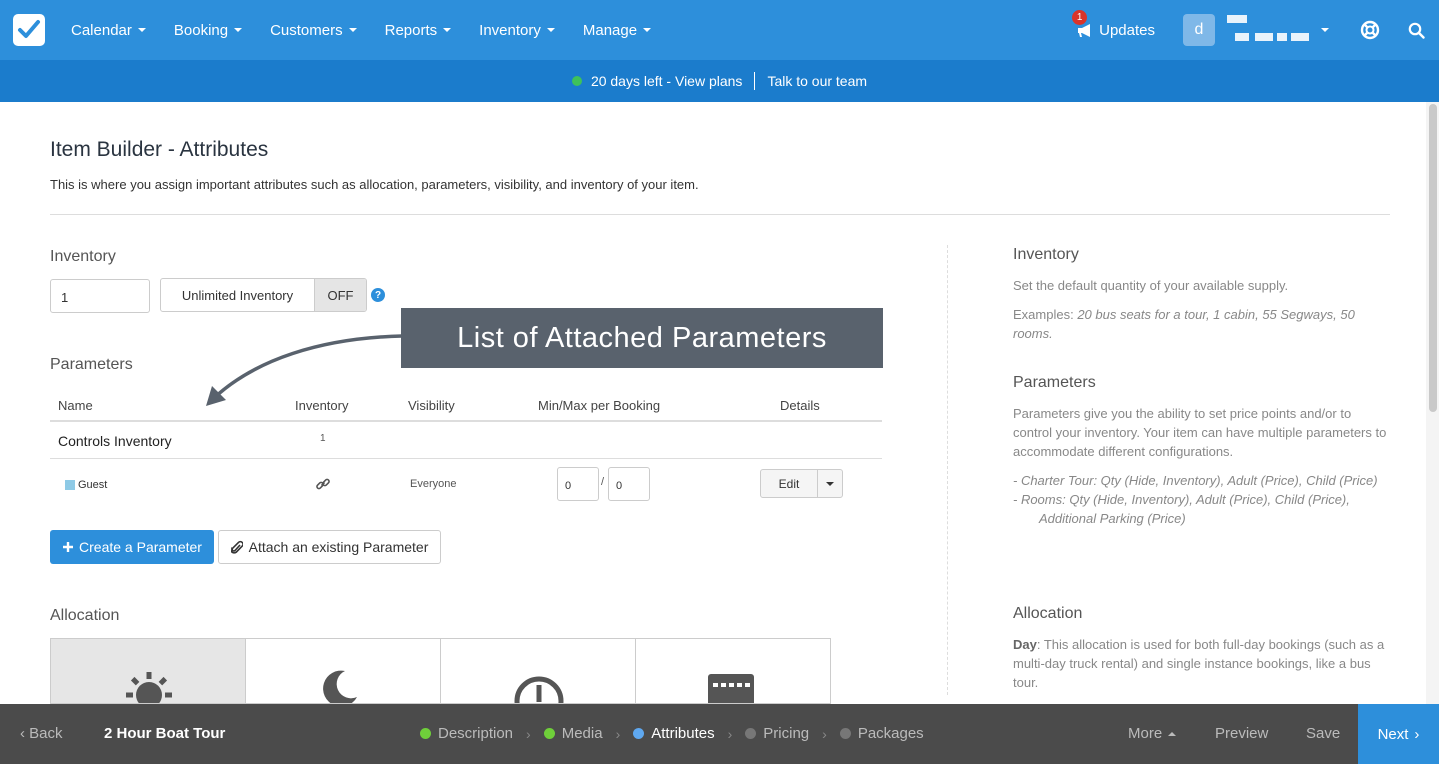  Describe the element at coordinates (1145, 733) in the screenshot. I see `more-label: More` at that location.